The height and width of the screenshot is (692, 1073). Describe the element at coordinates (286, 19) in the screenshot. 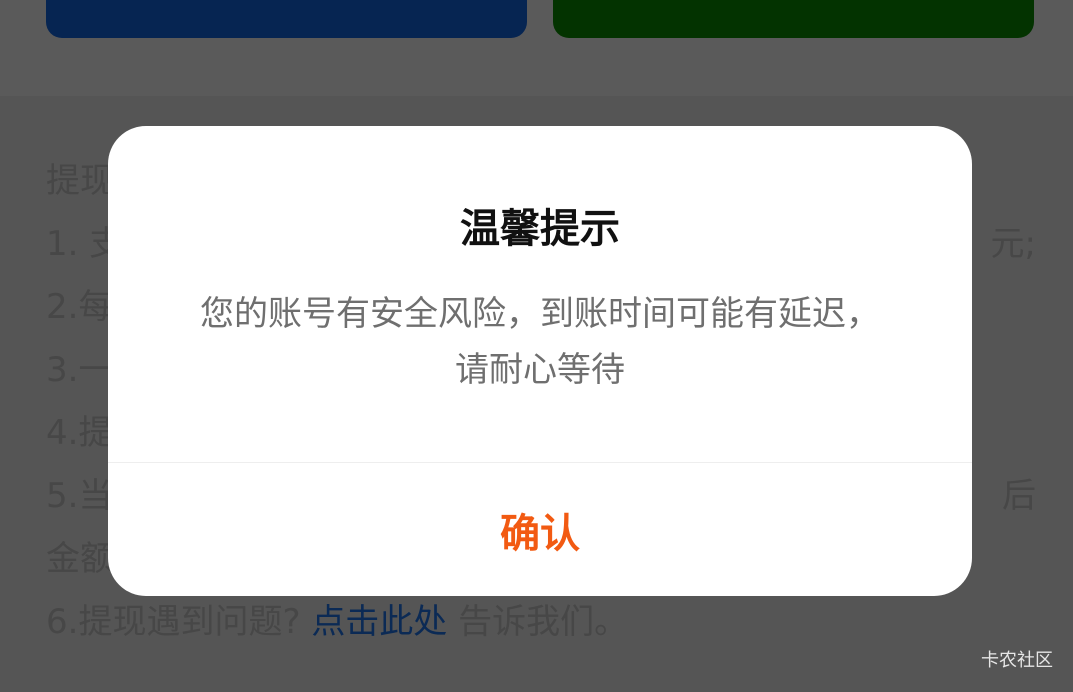

I see `payment-card-blue` at that location.